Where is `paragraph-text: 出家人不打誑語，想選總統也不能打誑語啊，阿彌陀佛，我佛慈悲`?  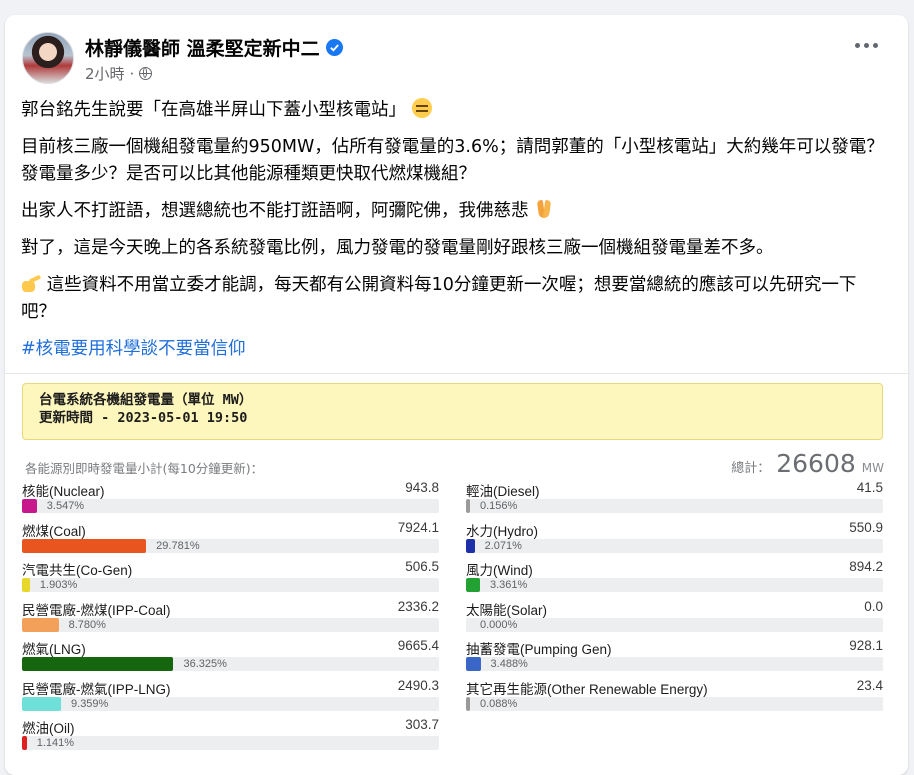 paragraph-text: 出家人不打誑語，想選總統也不能打誑語啊，阿彌陀佛，我佛慈悲 is located at coordinates (275, 211).